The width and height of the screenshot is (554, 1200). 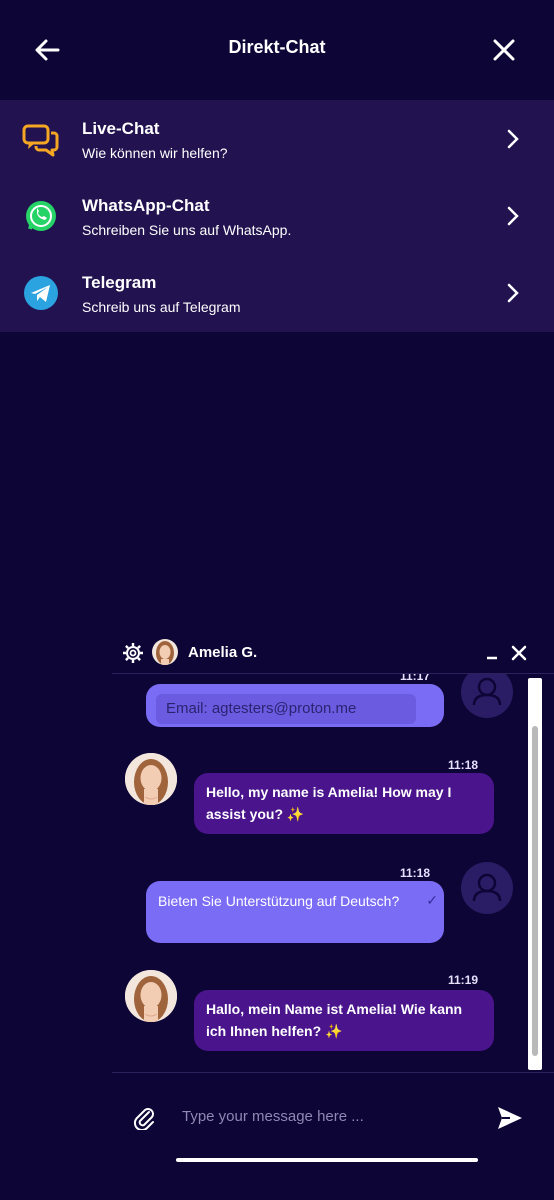 I want to click on header: Direkt-Chat, so click(x=277, y=50).